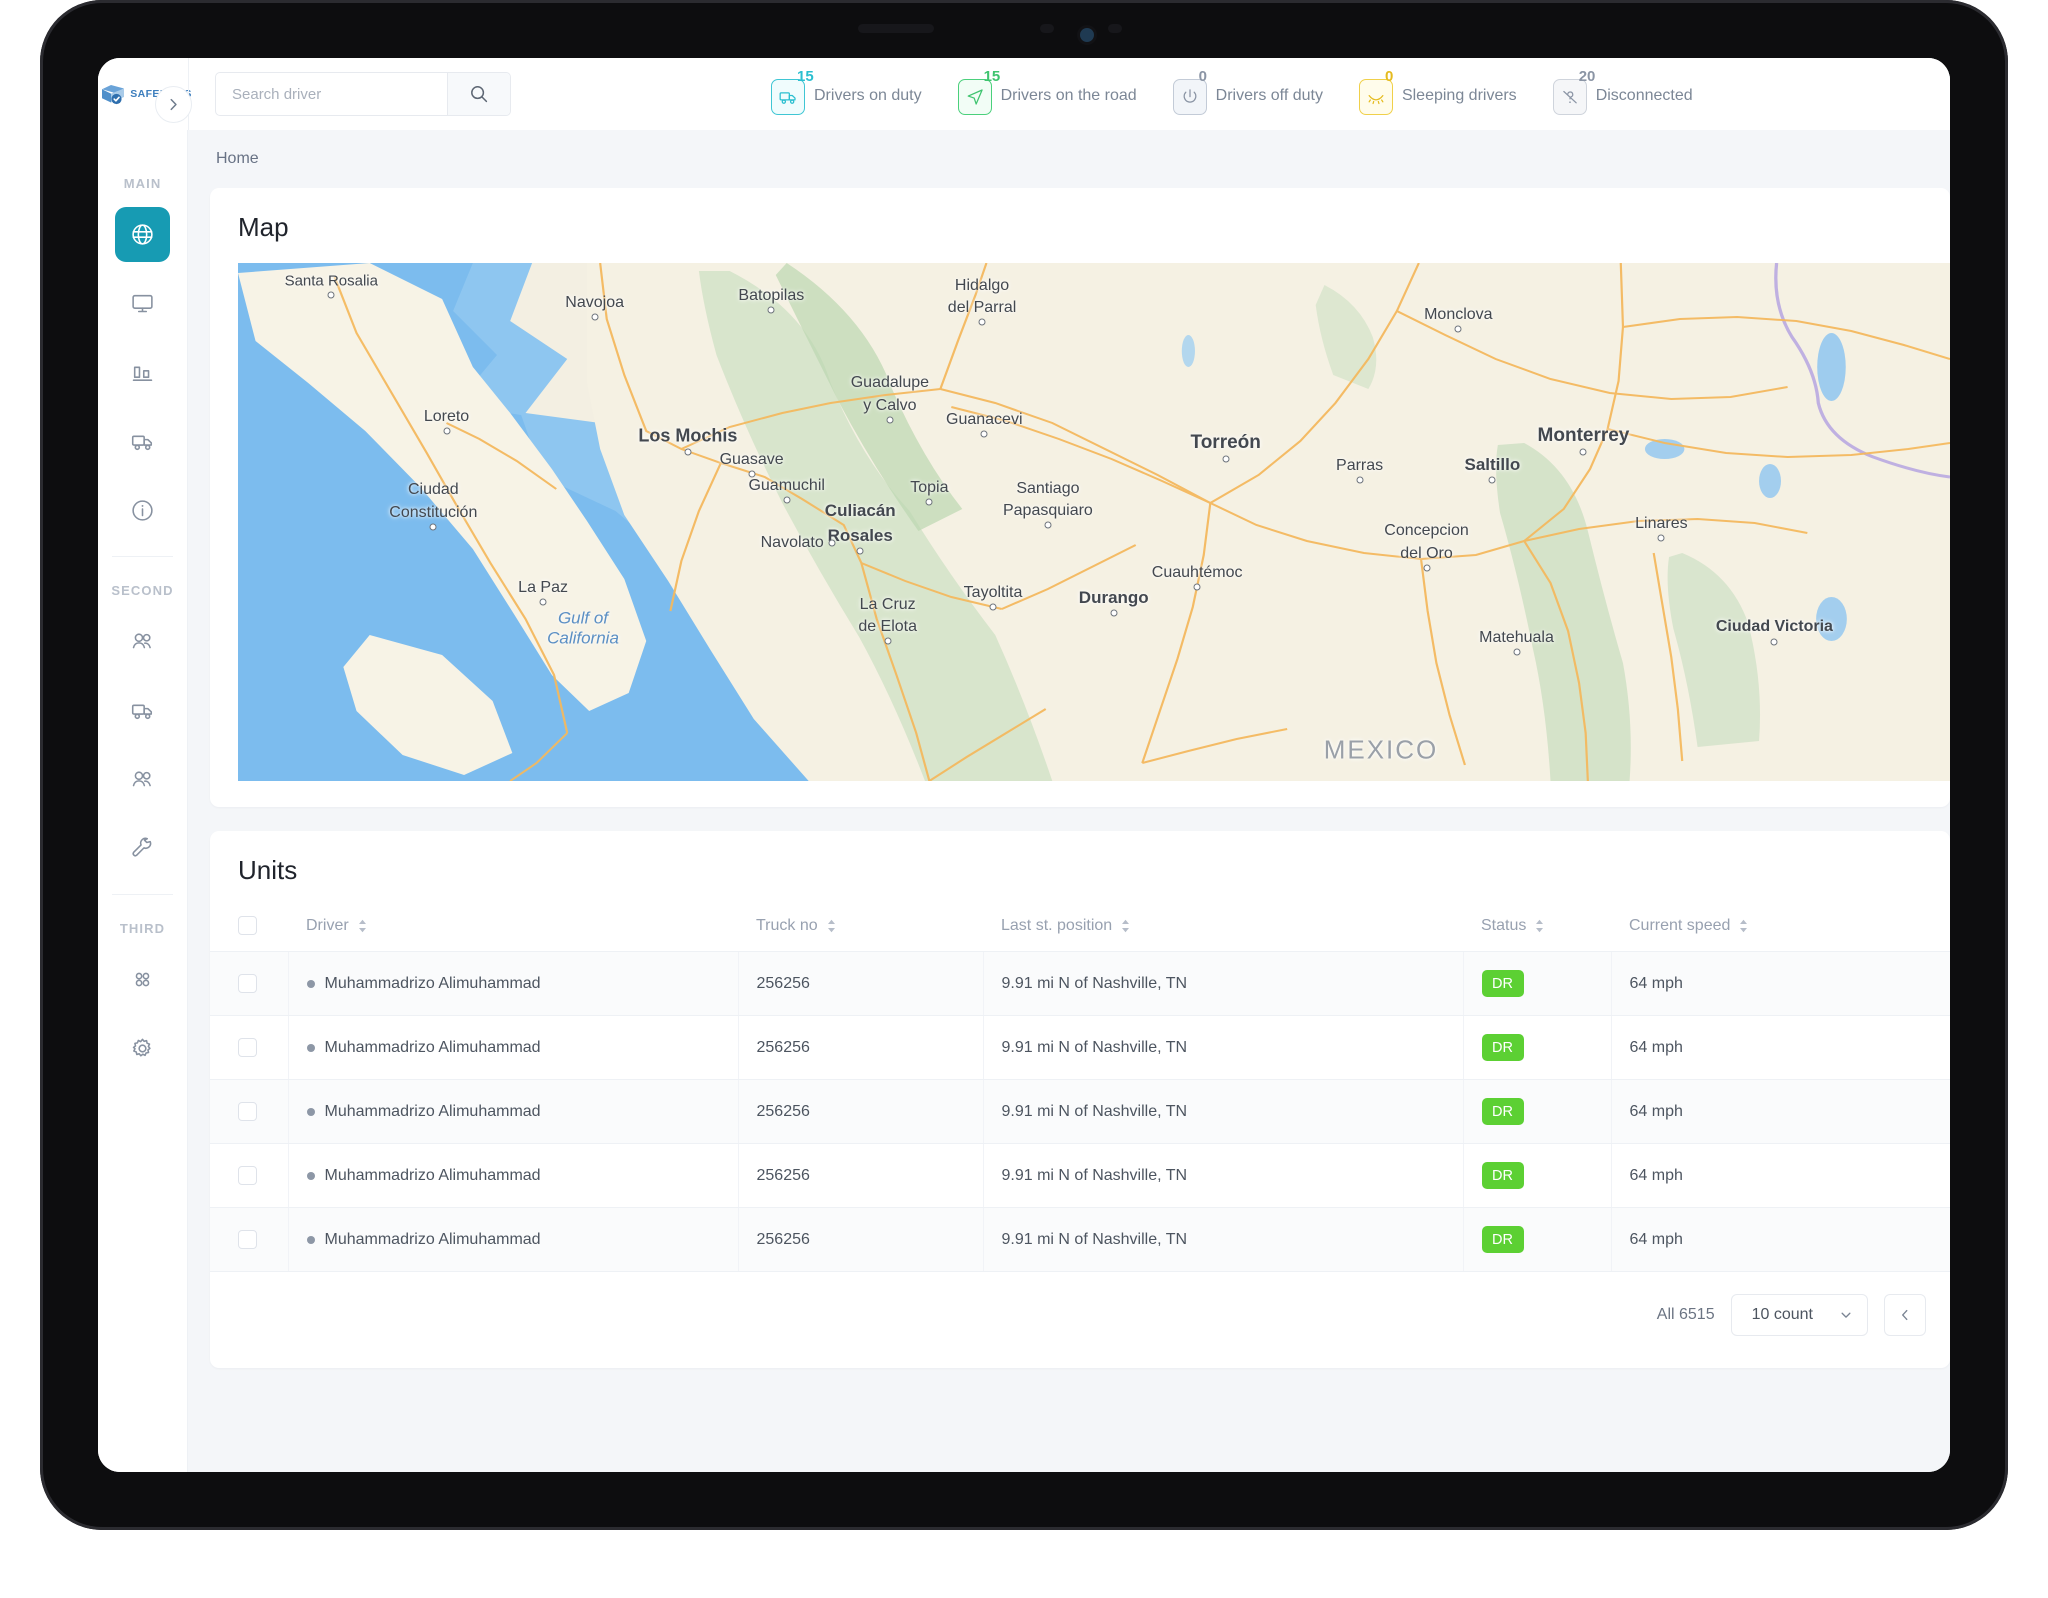 The image size is (2048, 1598). What do you see at coordinates (142, 710) in the screenshot?
I see `sidebar-item-fleet` at bounding box center [142, 710].